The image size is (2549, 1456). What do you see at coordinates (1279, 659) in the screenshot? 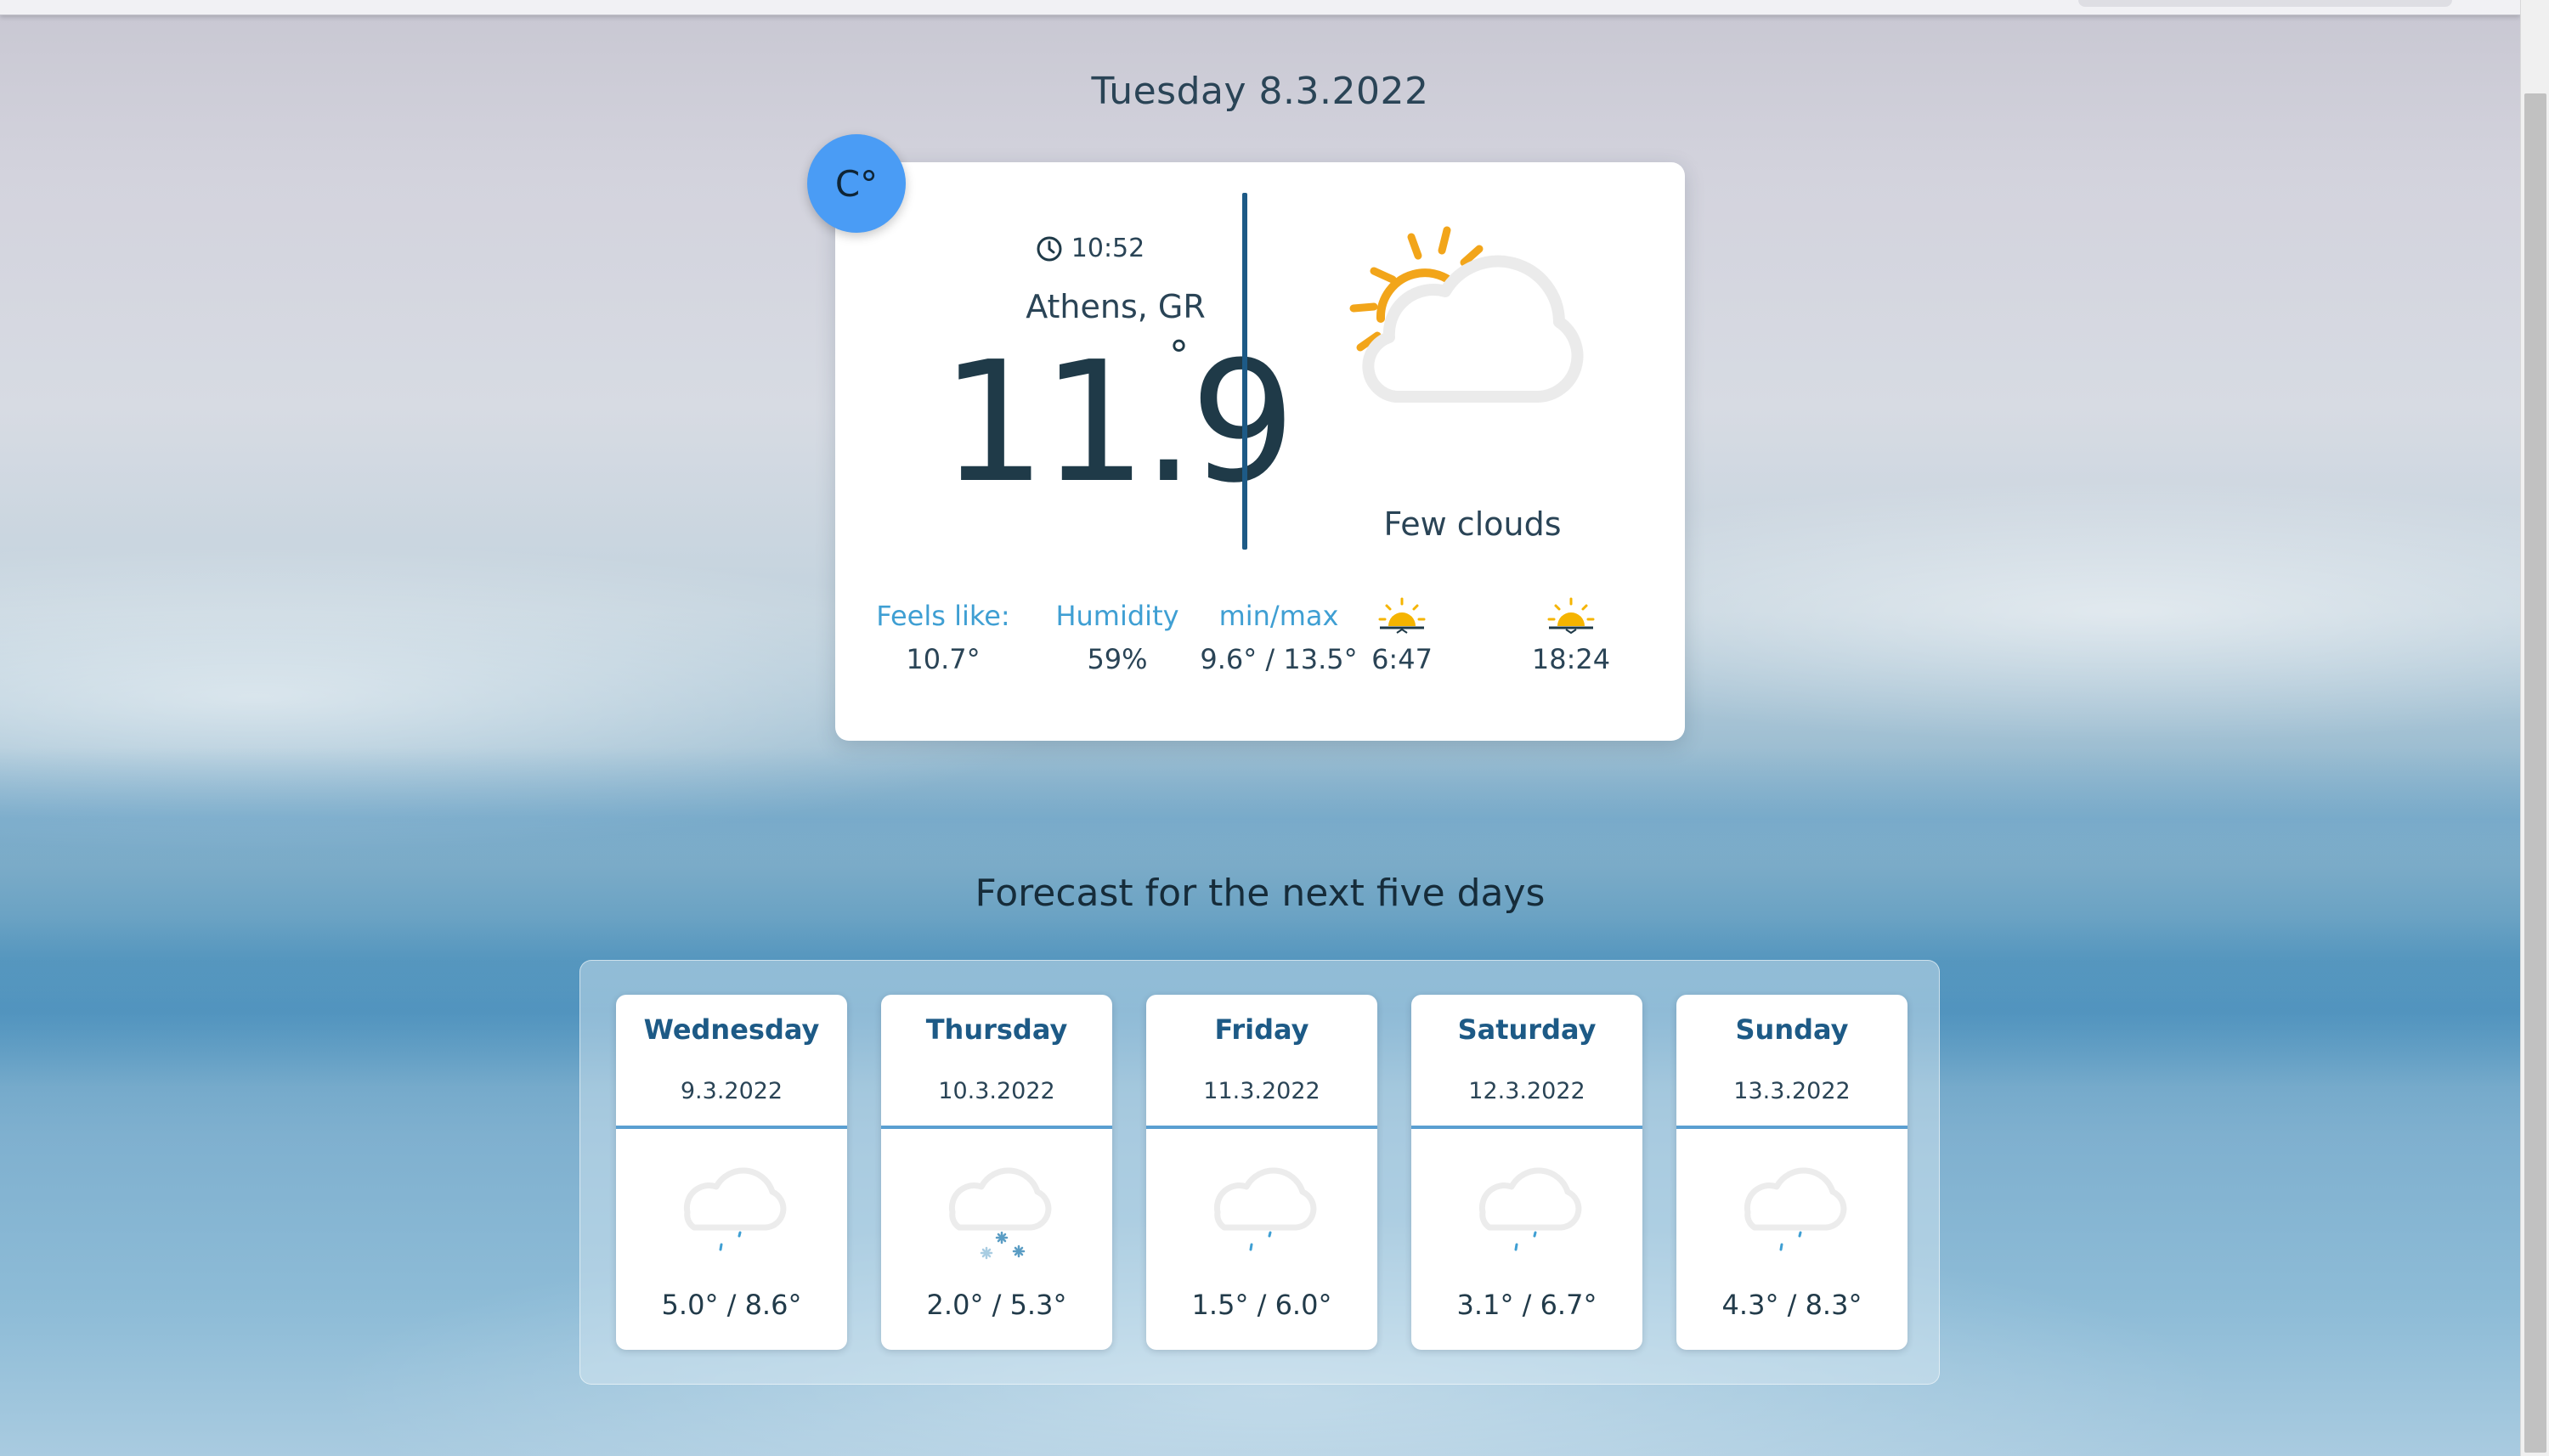
I see `min-max-value: 9.6° / 13.5°` at bounding box center [1279, 659].